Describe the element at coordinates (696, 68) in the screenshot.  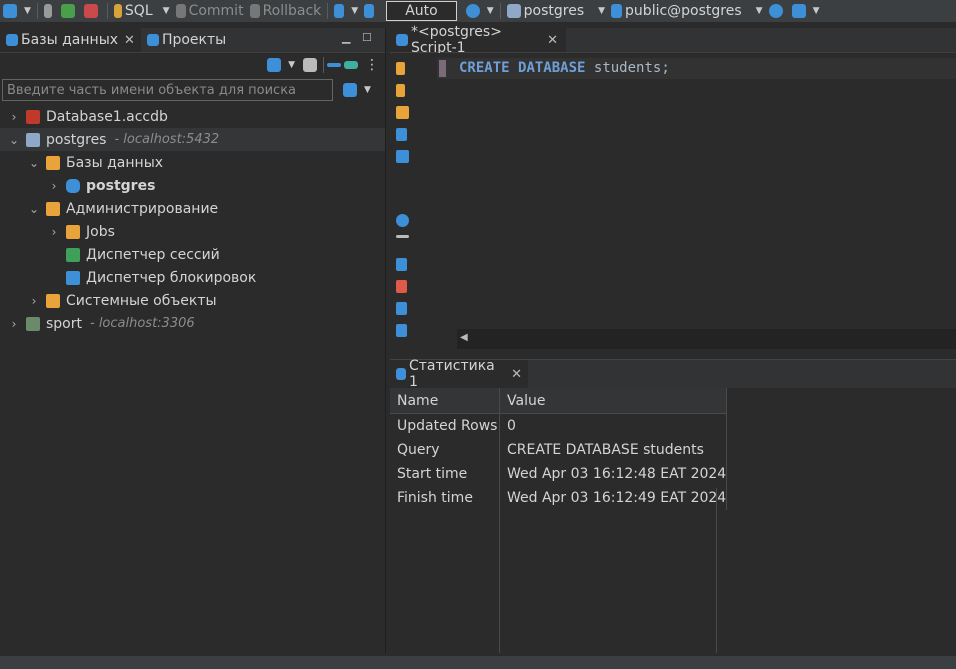
I see `current-line: CREATE DATABASE students;` at that location.